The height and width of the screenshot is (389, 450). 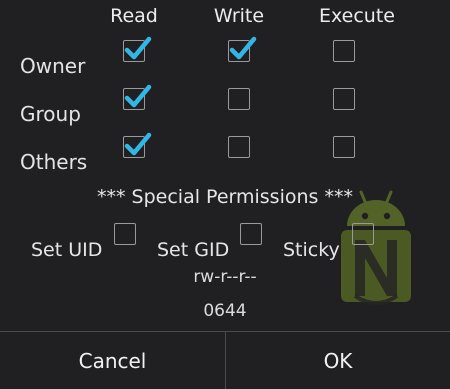 I want to click on owner-write-checkbox, so click(x=242, y=49).